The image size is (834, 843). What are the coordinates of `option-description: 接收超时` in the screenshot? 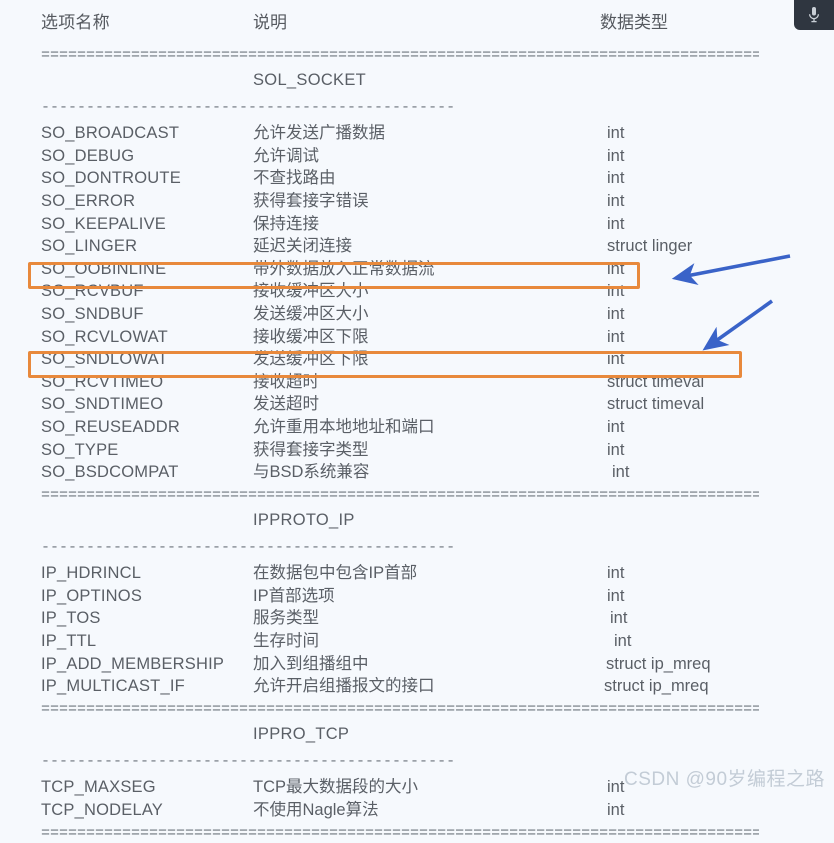 It's located at (286, 381).